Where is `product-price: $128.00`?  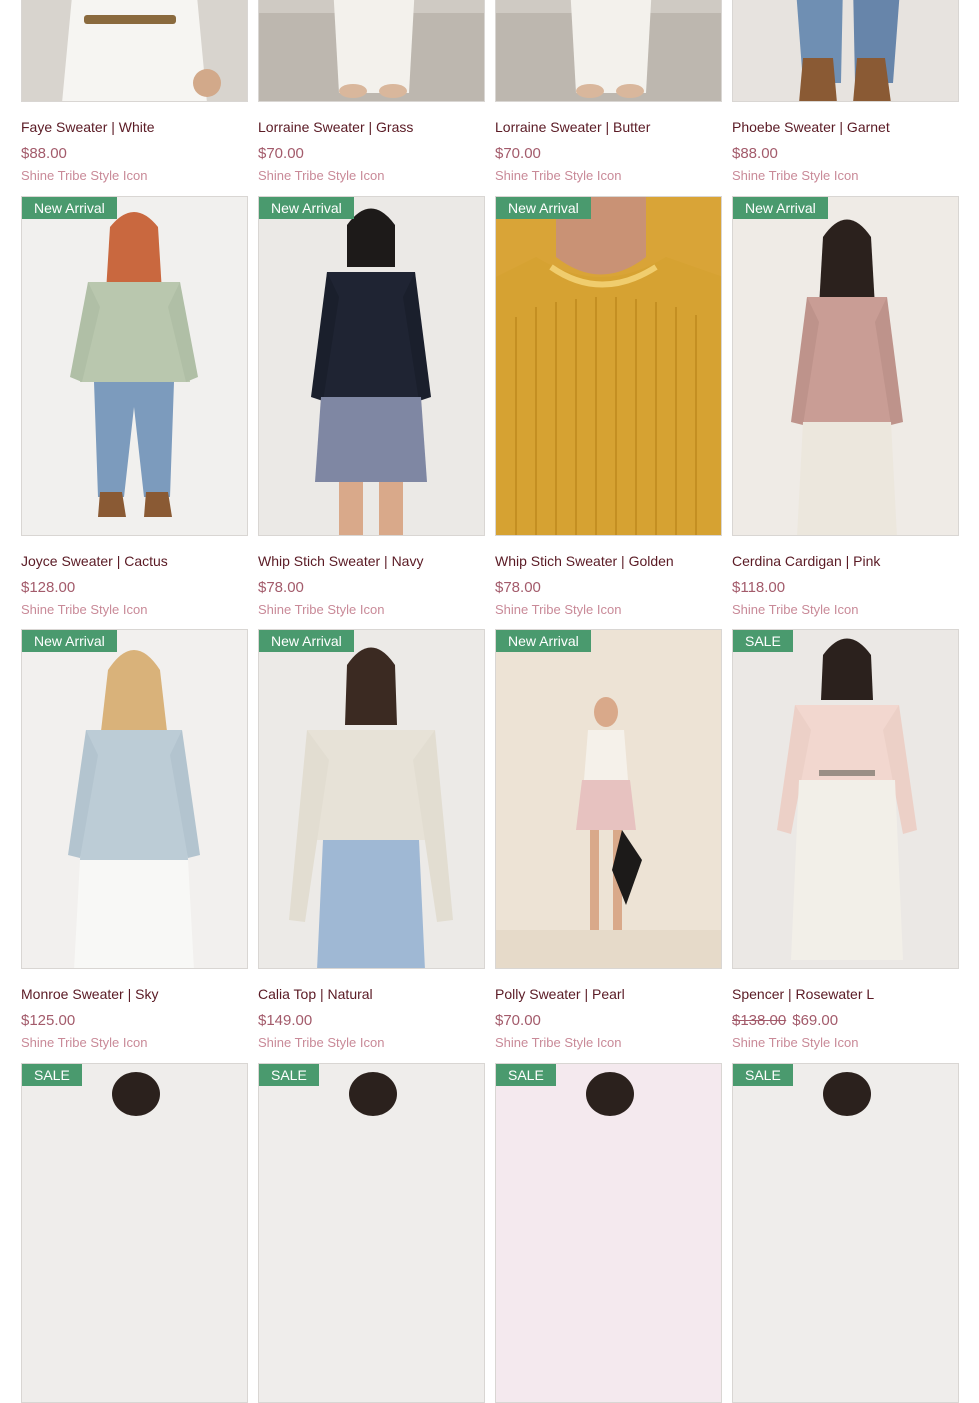 product-price: $128.00 is located at coordinates (48, 587).